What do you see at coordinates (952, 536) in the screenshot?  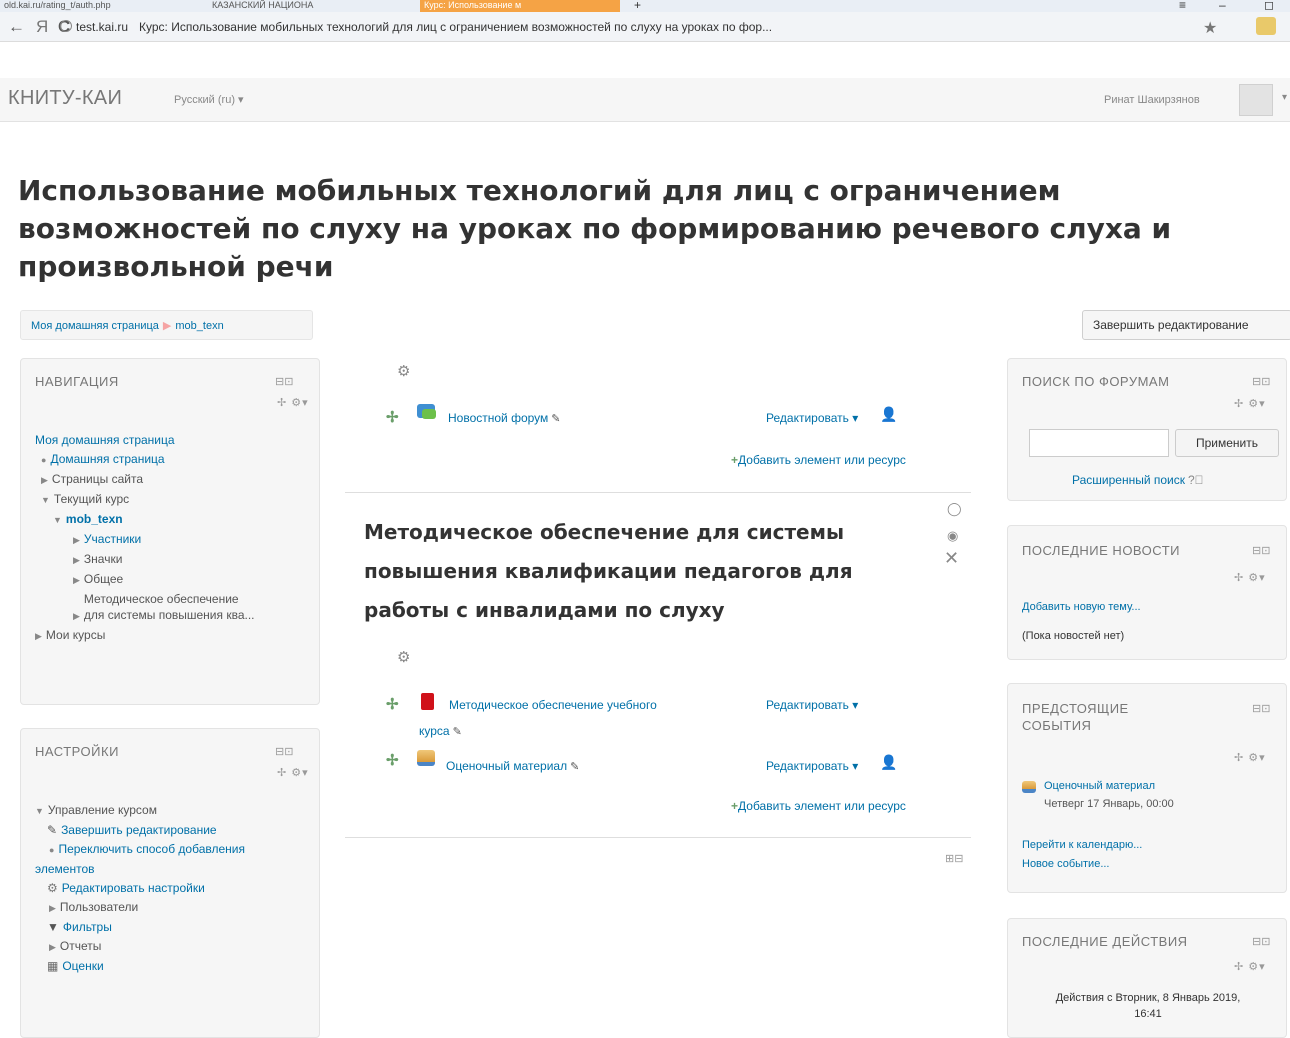 I see `eye-icon: ◉` at bounding box center [952, 536].